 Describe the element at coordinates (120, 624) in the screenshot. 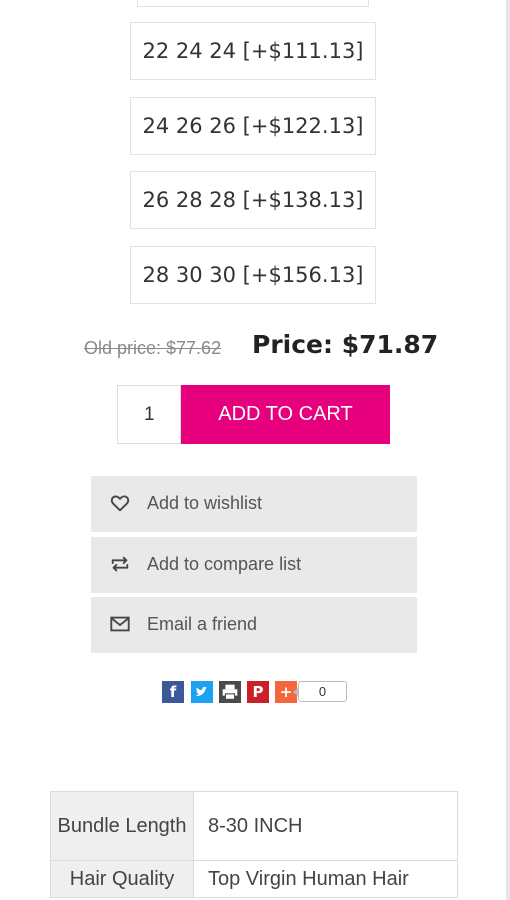

I see `envelope-icon` at that location.